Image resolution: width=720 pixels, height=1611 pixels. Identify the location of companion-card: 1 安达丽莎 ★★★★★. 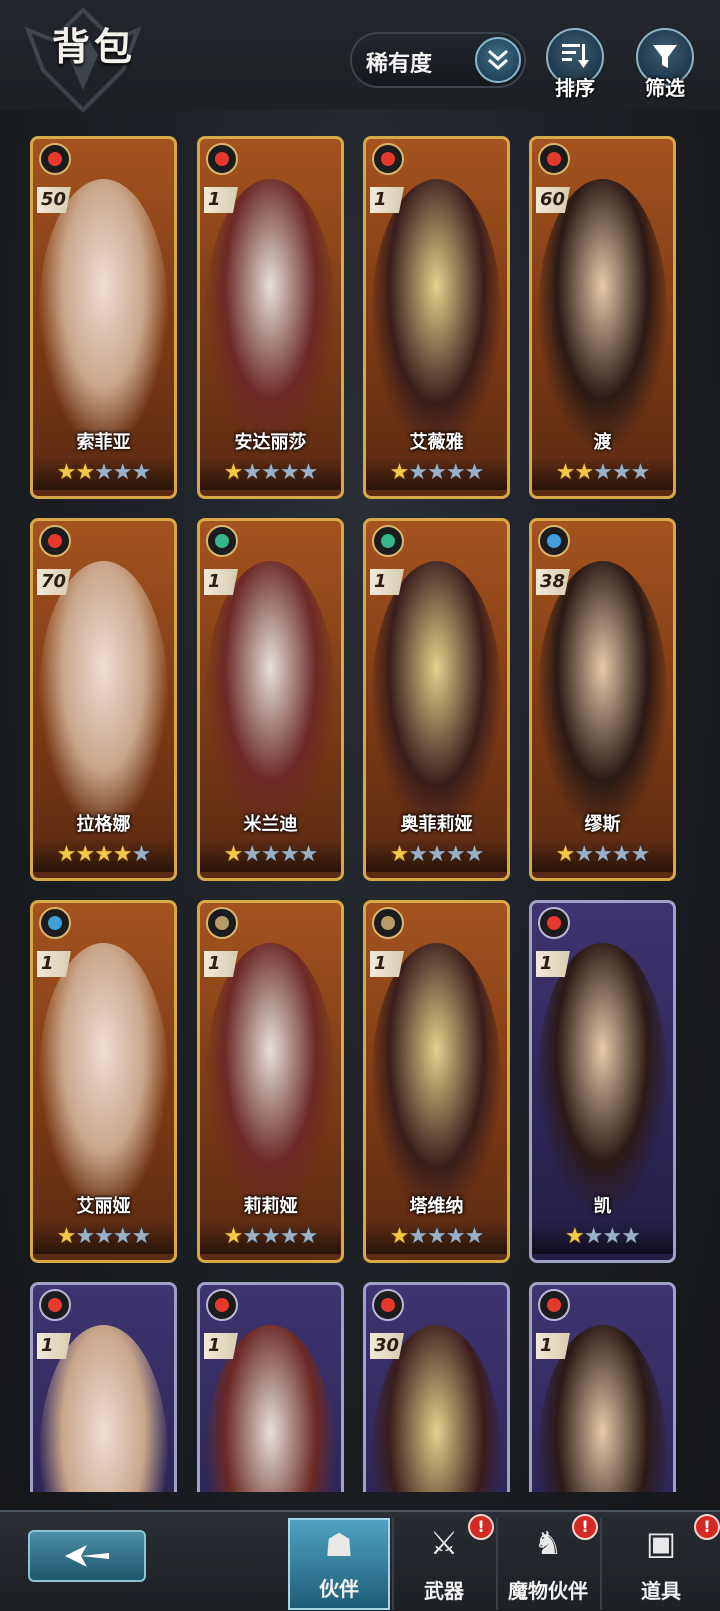
(270, 317).